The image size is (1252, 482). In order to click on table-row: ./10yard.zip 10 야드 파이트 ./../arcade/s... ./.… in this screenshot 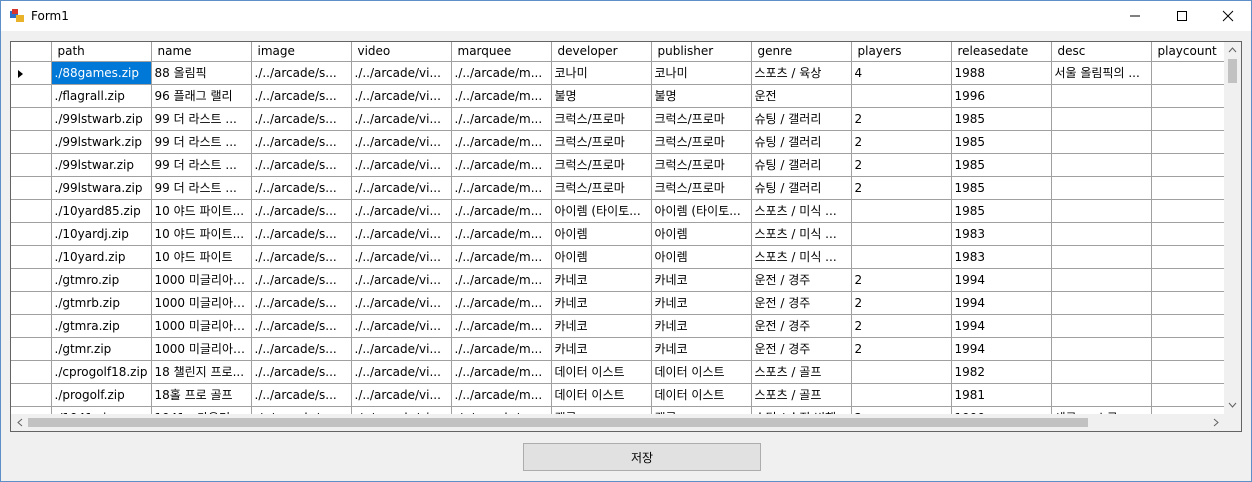, I will do `click(626, 257)`.